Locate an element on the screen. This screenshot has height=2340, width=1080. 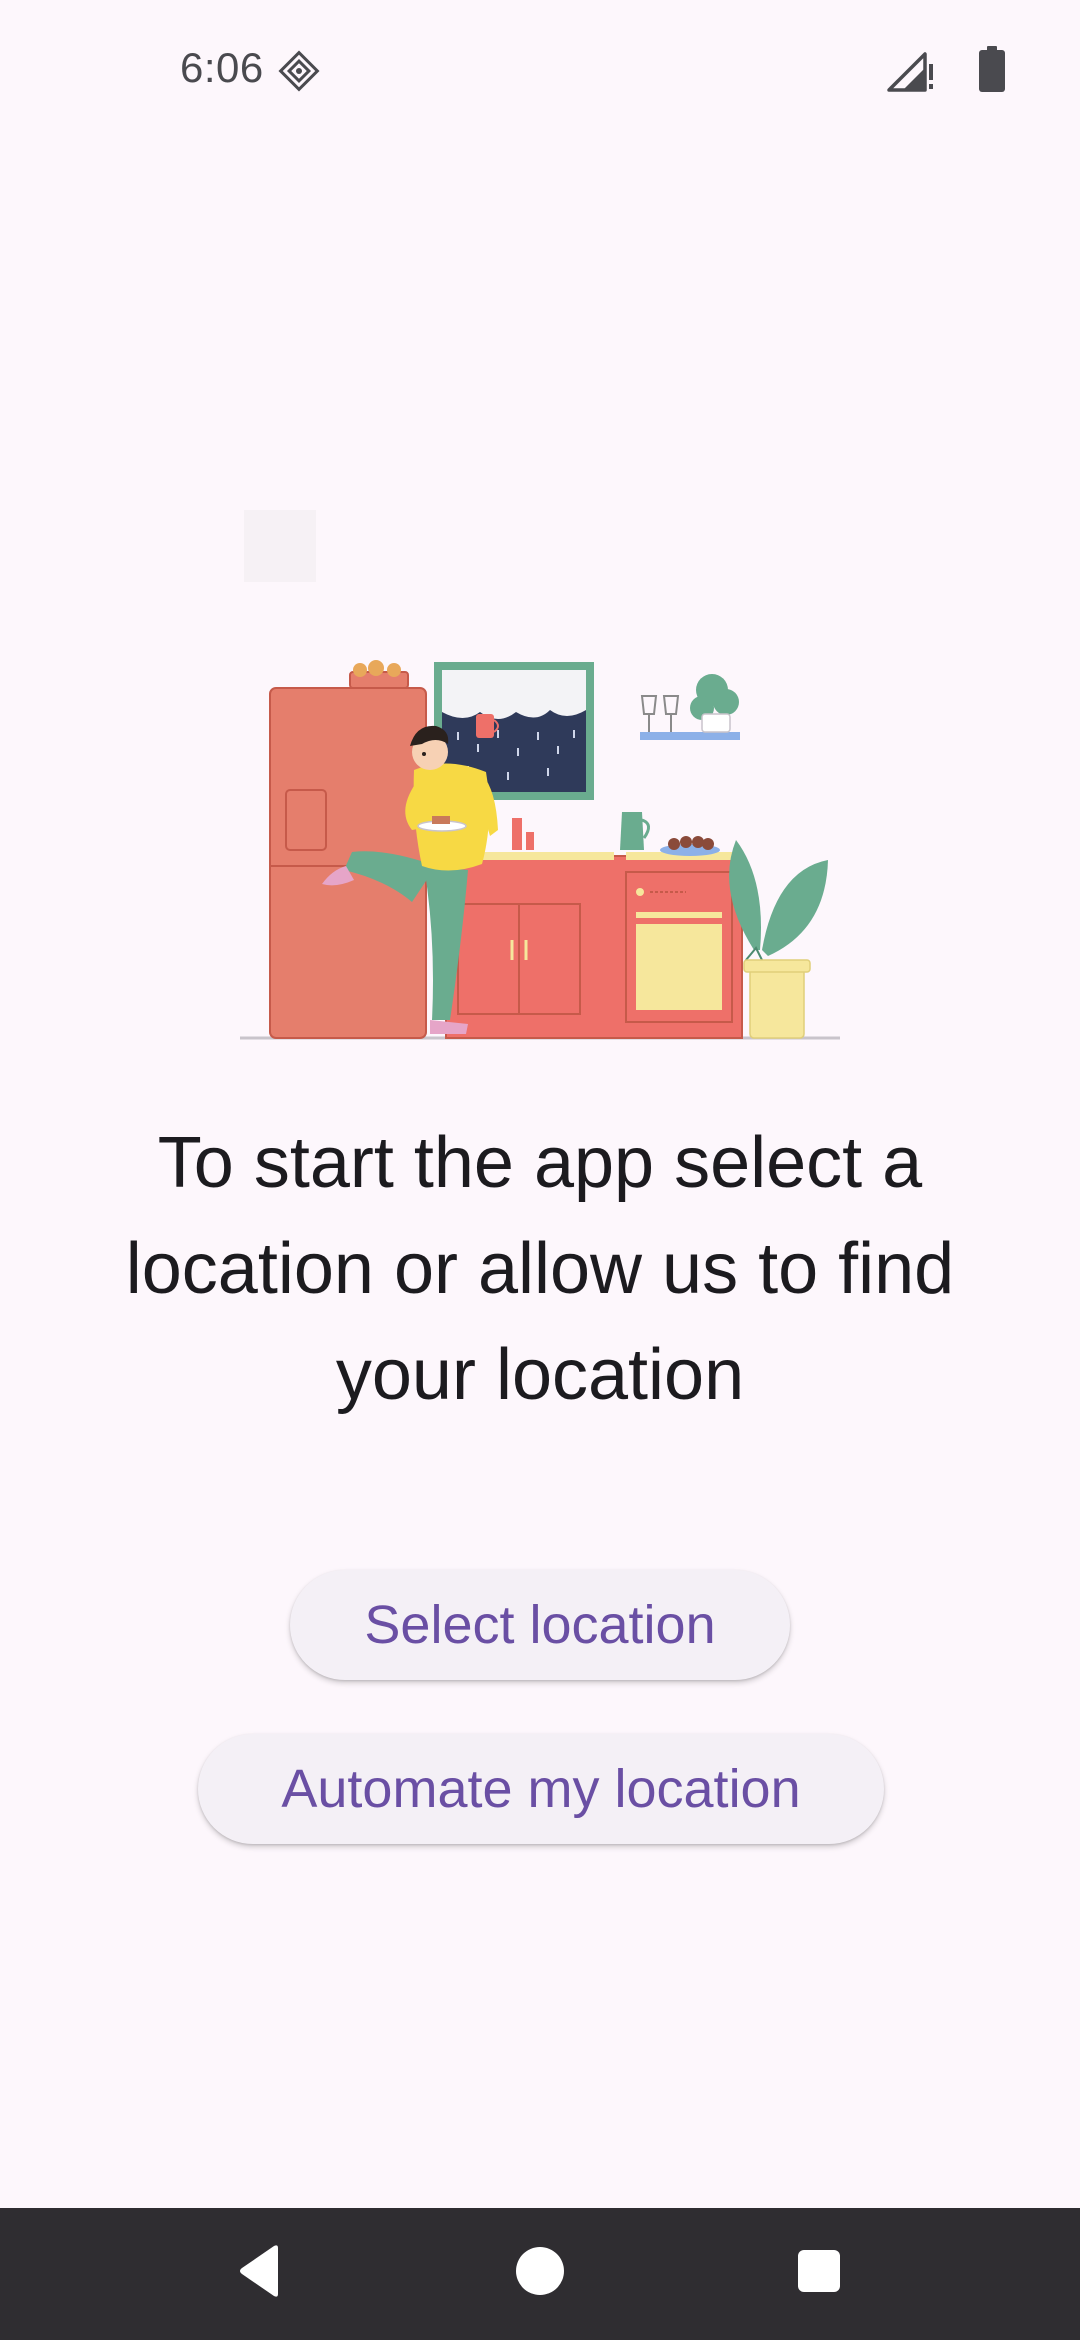
home-icon is located at coordinates (540, 2271).